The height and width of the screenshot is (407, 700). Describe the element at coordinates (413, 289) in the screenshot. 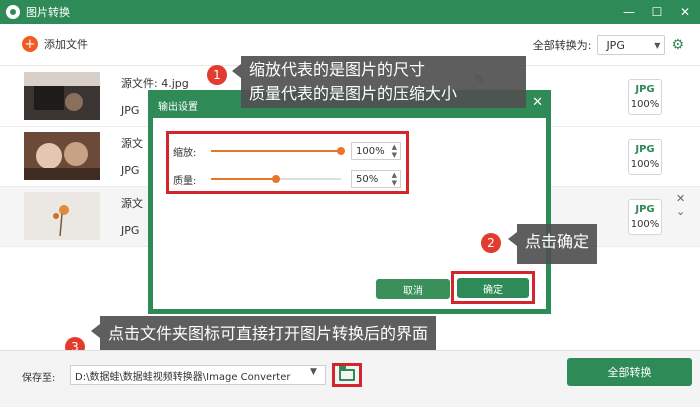

I see `cancel-button: 取消` at that location.